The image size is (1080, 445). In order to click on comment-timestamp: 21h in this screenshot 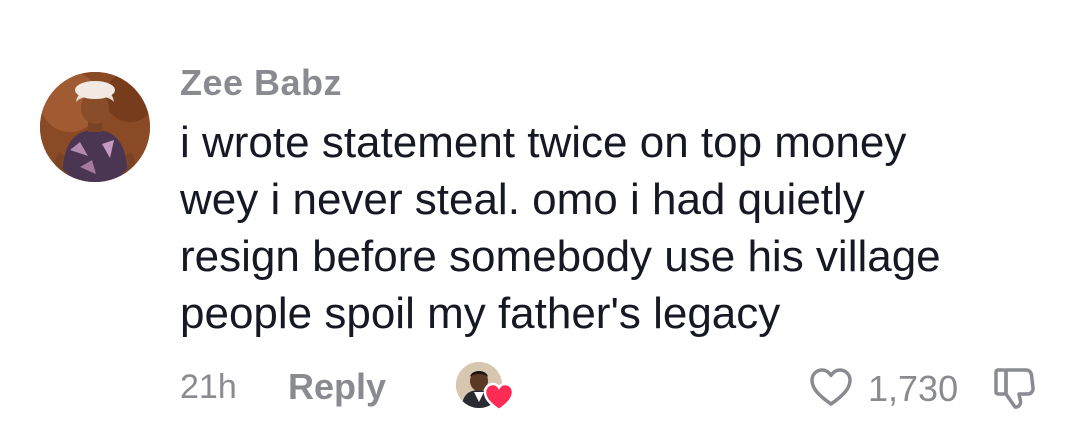, I will do `click(208, 387)`.